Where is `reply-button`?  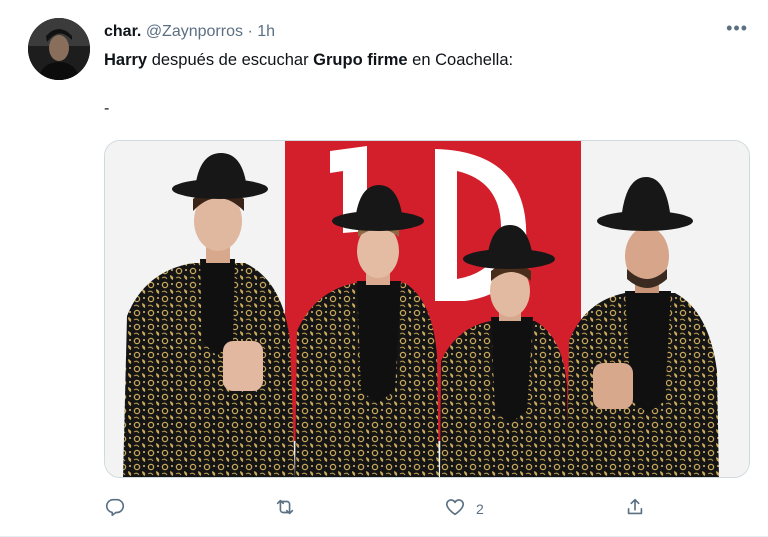 reply-button is located at coordinates (115, 508).